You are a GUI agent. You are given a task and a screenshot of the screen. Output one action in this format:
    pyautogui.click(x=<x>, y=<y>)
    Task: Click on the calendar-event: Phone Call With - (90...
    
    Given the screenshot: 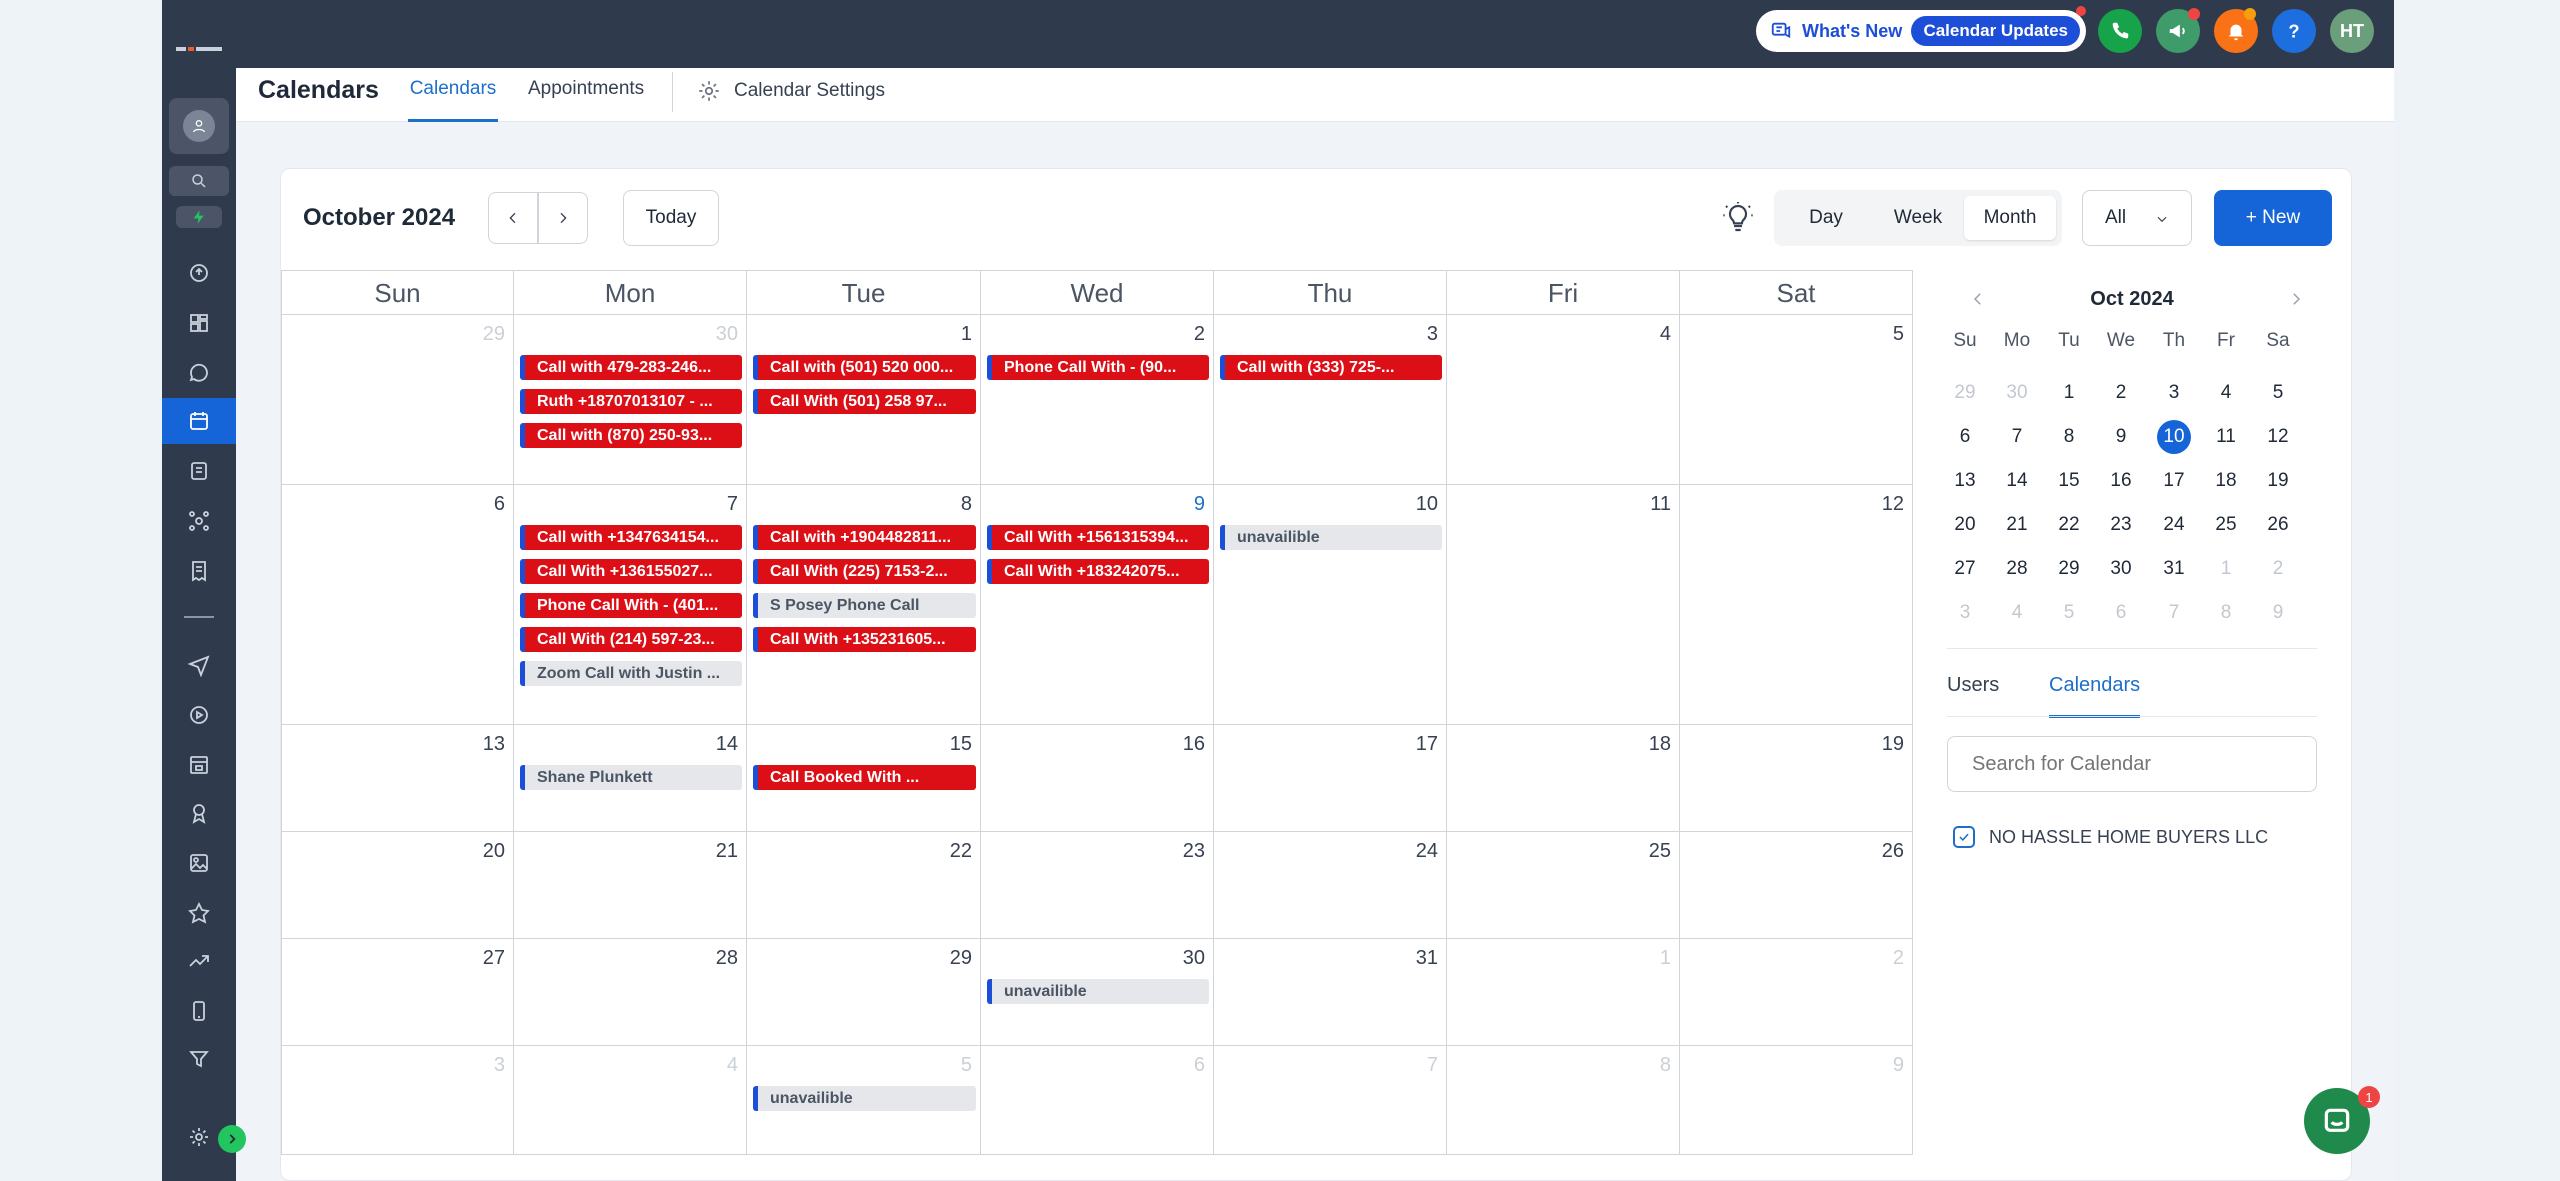 What is the action you would take?
    pyautogui.click(x=1098, y=367)
    